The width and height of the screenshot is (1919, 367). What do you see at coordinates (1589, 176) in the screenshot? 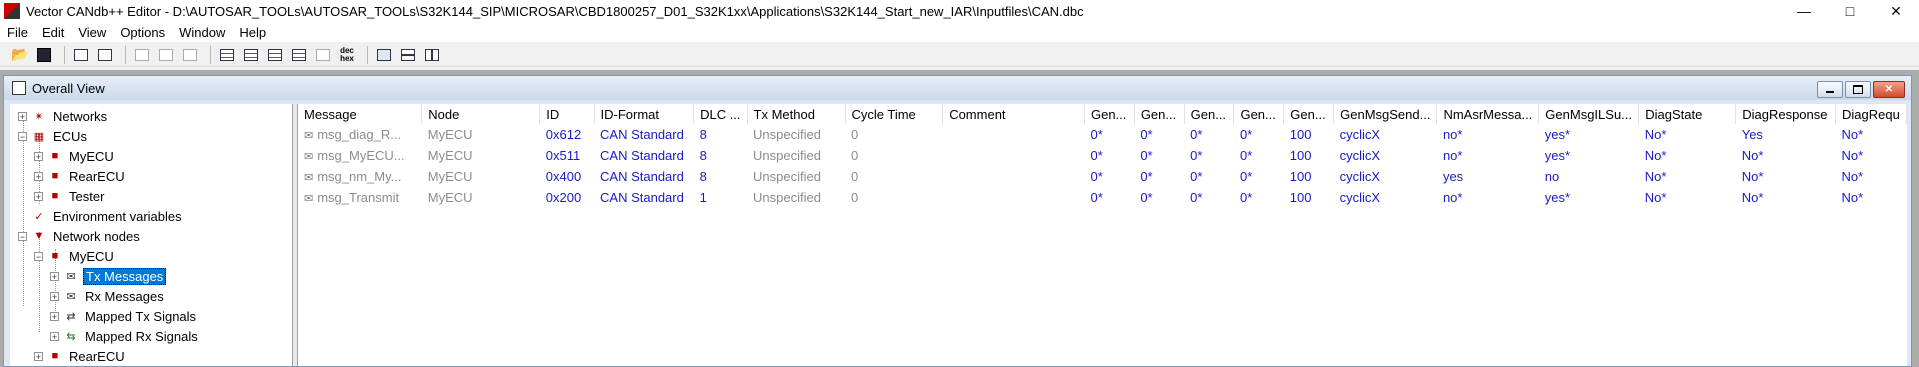
I see `cell-genmsgilsupport: no` at bounding box center [1589, 176].